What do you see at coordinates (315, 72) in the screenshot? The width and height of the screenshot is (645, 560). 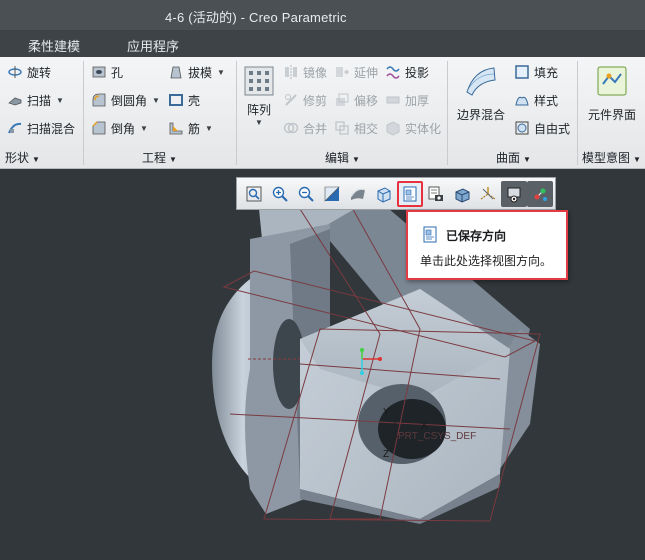 I see `mirror-label: 镜像` at bounding box center [315, 72].